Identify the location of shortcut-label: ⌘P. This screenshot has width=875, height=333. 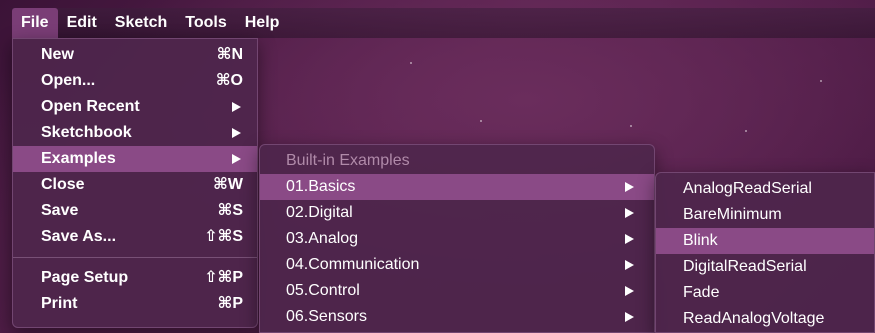
(230, 303).